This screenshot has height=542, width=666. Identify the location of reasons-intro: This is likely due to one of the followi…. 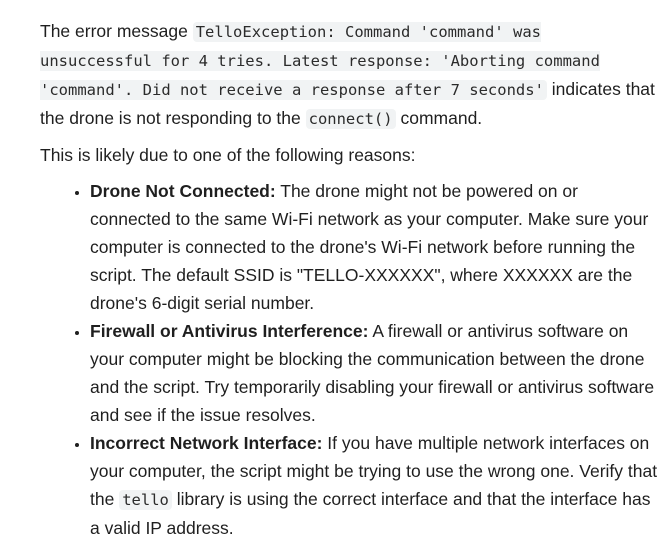
(228, 155).